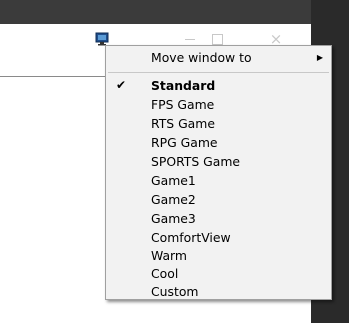 Image resolution: width=349 pixels, height=323 pixels. I want to click on submenu-arrow-icon: ▶, so click(319, 57).